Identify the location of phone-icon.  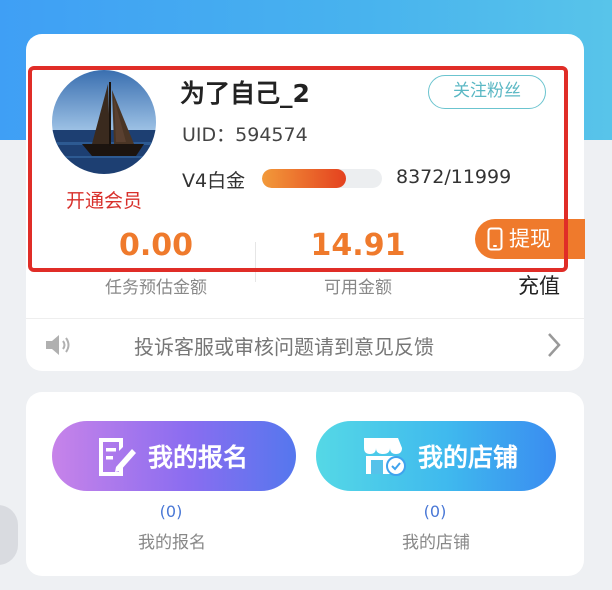
(495, 239).